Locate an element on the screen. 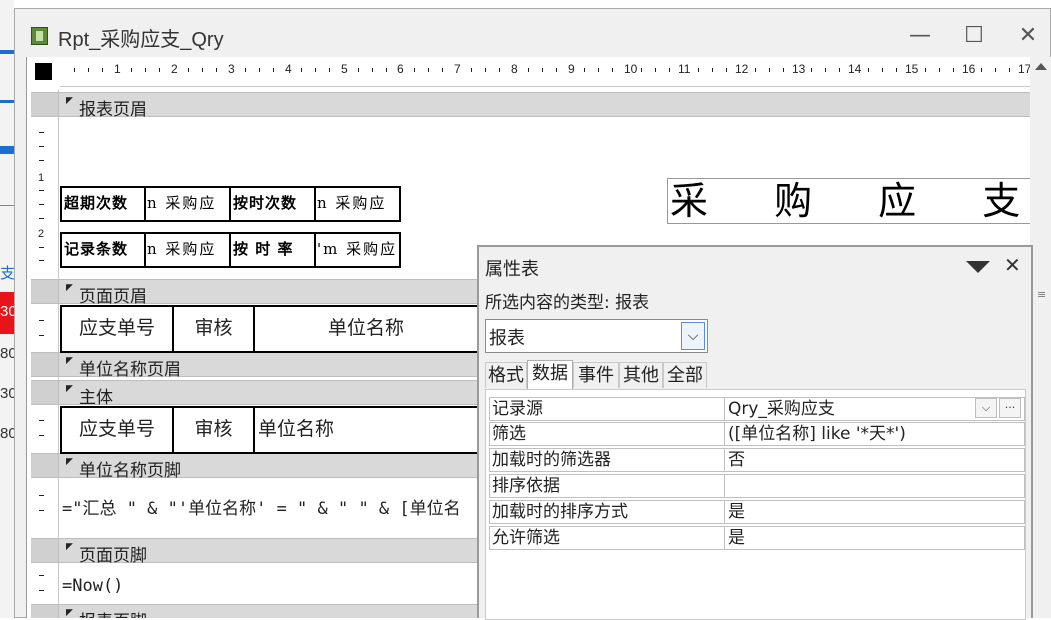 The image size is (1051, 620). ruler-number: 3 is located at coordinates (231, 69).